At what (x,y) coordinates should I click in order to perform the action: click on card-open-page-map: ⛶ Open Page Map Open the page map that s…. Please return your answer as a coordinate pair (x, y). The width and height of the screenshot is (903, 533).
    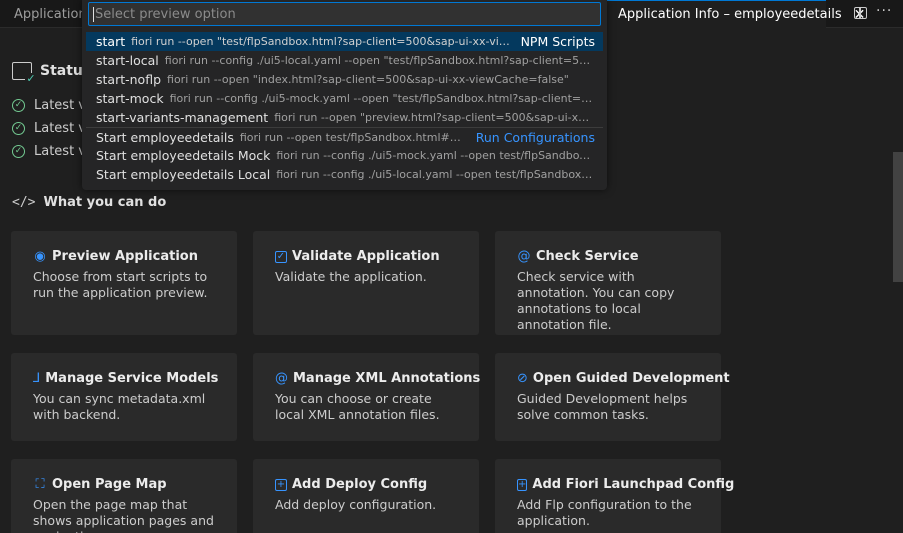
    Looking at the image, I should click on (124, 496).